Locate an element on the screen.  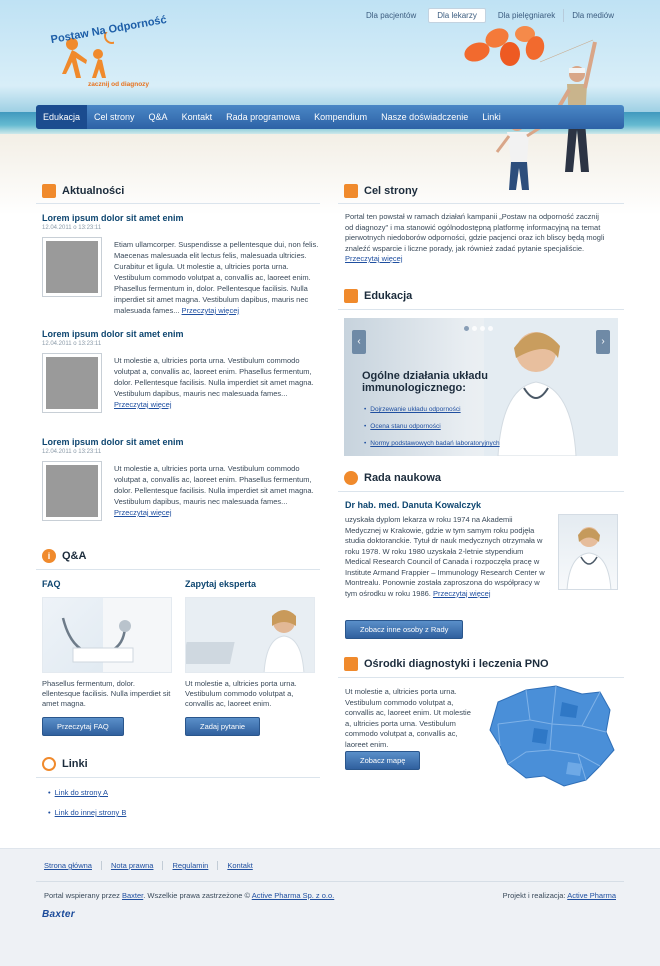
footer-link-home: Strona główna is located at coordinates (72, 865).